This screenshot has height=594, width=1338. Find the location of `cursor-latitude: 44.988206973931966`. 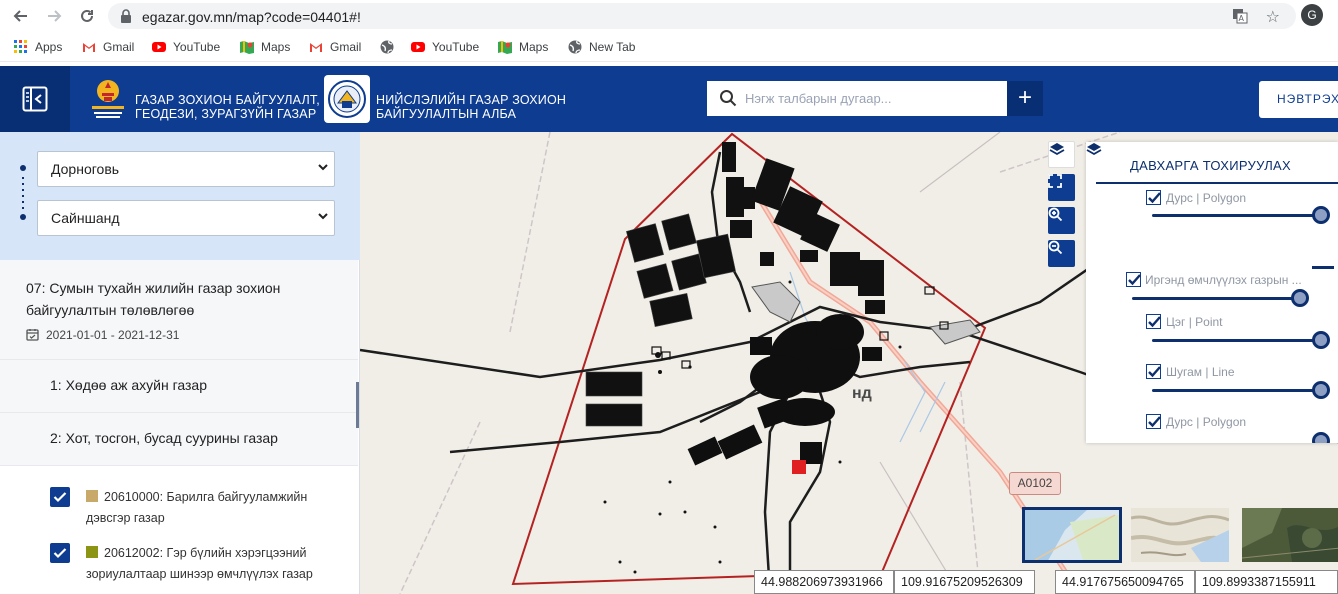

cursor-latitude: 44.988206973931966 is located at coordinates (824, 582).